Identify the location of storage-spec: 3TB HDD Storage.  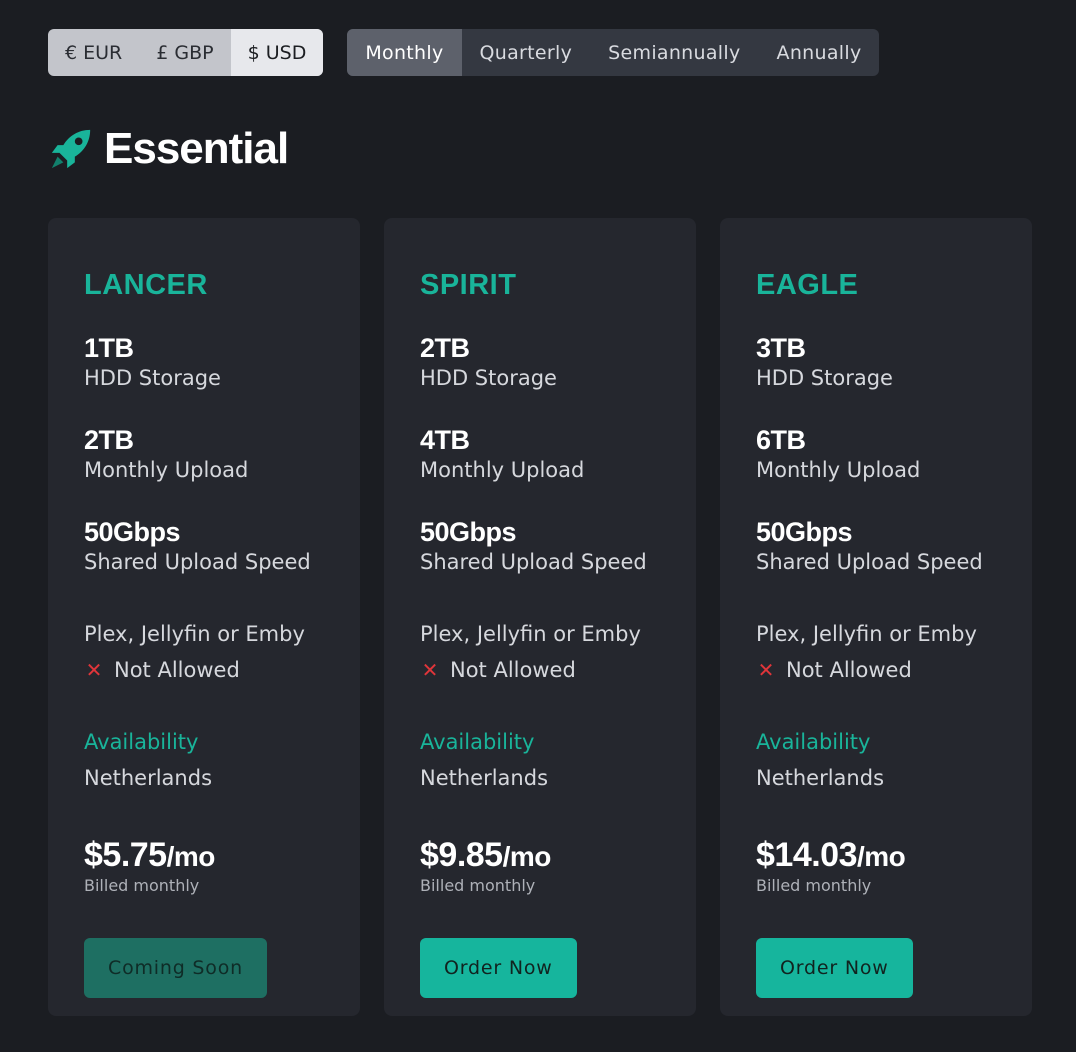
(876, 363).